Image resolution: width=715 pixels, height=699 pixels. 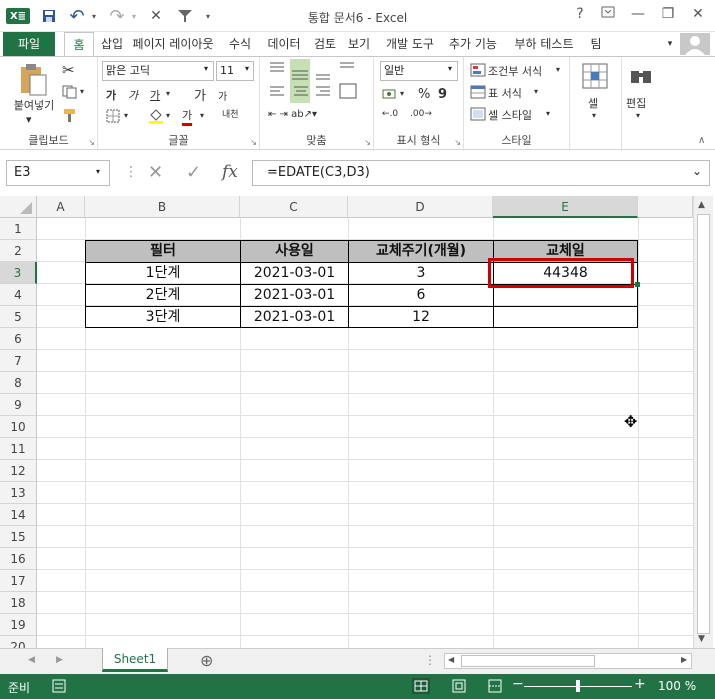 I want to click on scroll-thumb, so click(x=703, y=424).